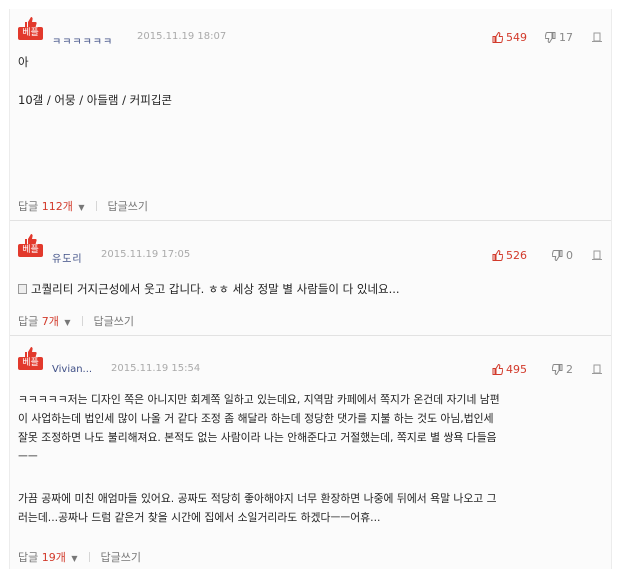 The height and width of the screenshot is (569, 618). I want to click on reply-toggle: 답글 19개 ▼, so click(48, 557).